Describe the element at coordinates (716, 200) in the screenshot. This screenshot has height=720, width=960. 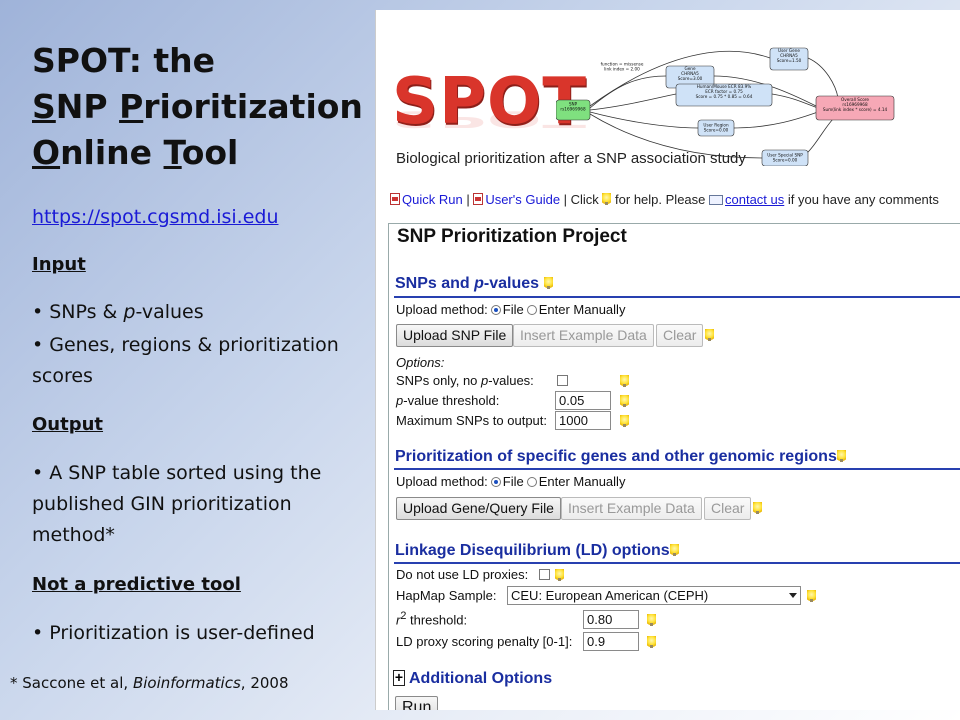
I see `envelope-icon` at that location.